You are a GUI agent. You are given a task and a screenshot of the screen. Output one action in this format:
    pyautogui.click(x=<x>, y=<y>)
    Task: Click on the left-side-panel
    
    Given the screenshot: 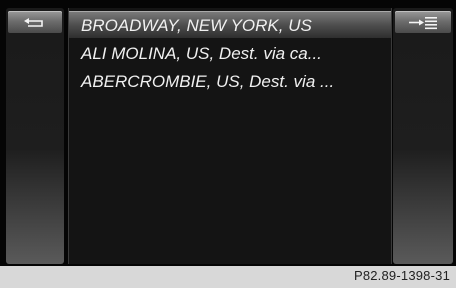 What is the action you would take?
    pyautogui.click(x=35, y=136)
    